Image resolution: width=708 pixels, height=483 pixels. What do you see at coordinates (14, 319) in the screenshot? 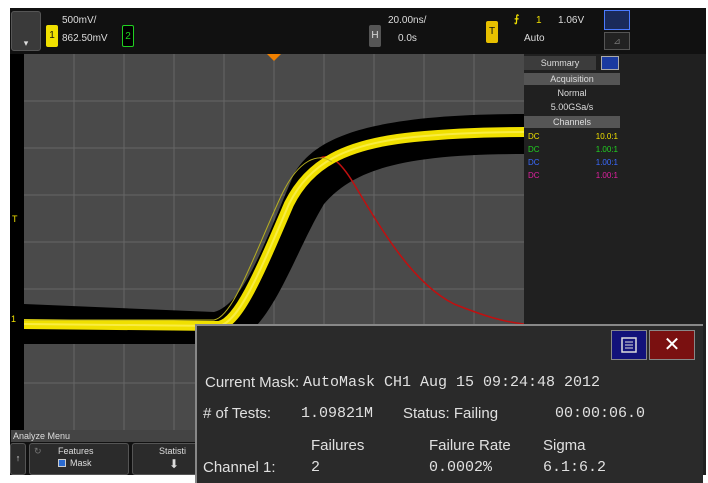
I see `ch1-ground-marker: 1` at bounding box center [14, 319].